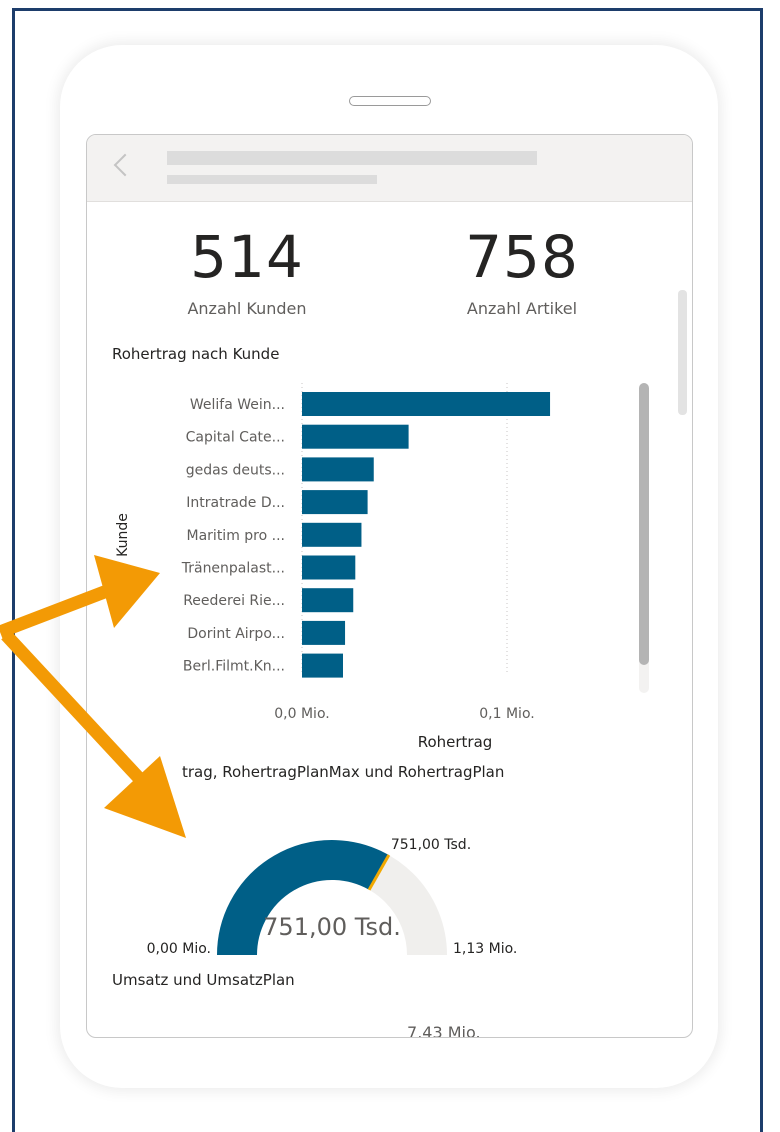  I want to click on gauge-chart: 751,00 Tsd. 0,00 Mio. 1,13 Mio. 751,00 Tsd., so click(332, 897).